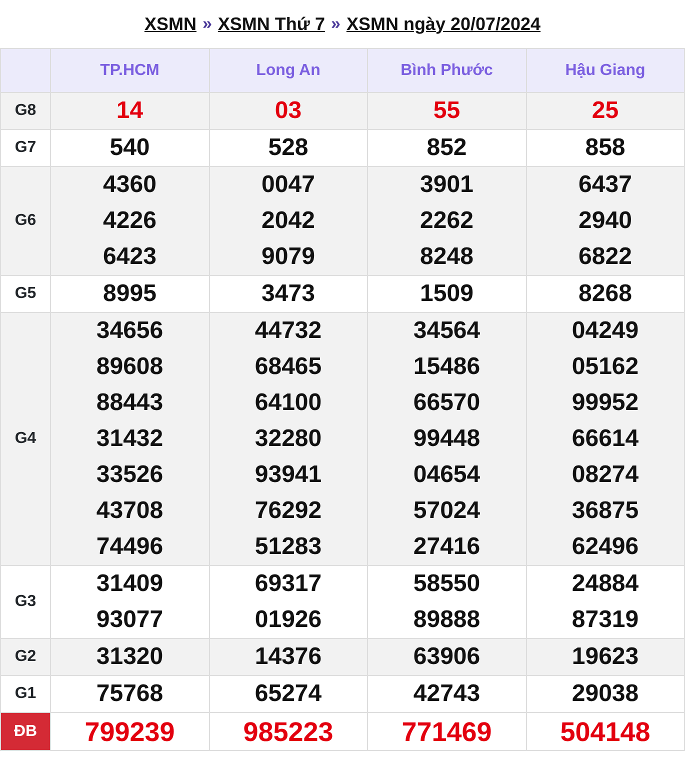 This screenshot has width=685, height=759. What do you see at coordinates (447, 111) in the screenshot?
I see `lottery-number: 55` at bounding box center [447, 111].